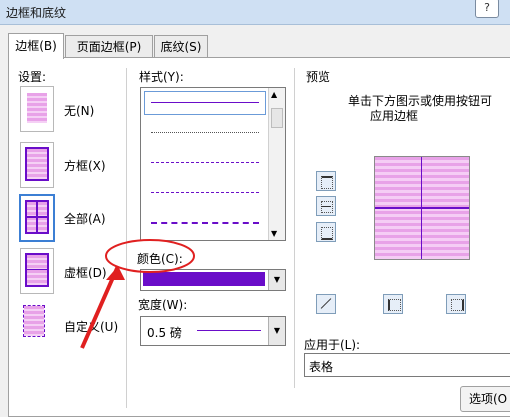 This screenshot has height=417, width=510. Describe the element at coordinates (326, 181) in the screenshot. I see `top-border-button` at that location.